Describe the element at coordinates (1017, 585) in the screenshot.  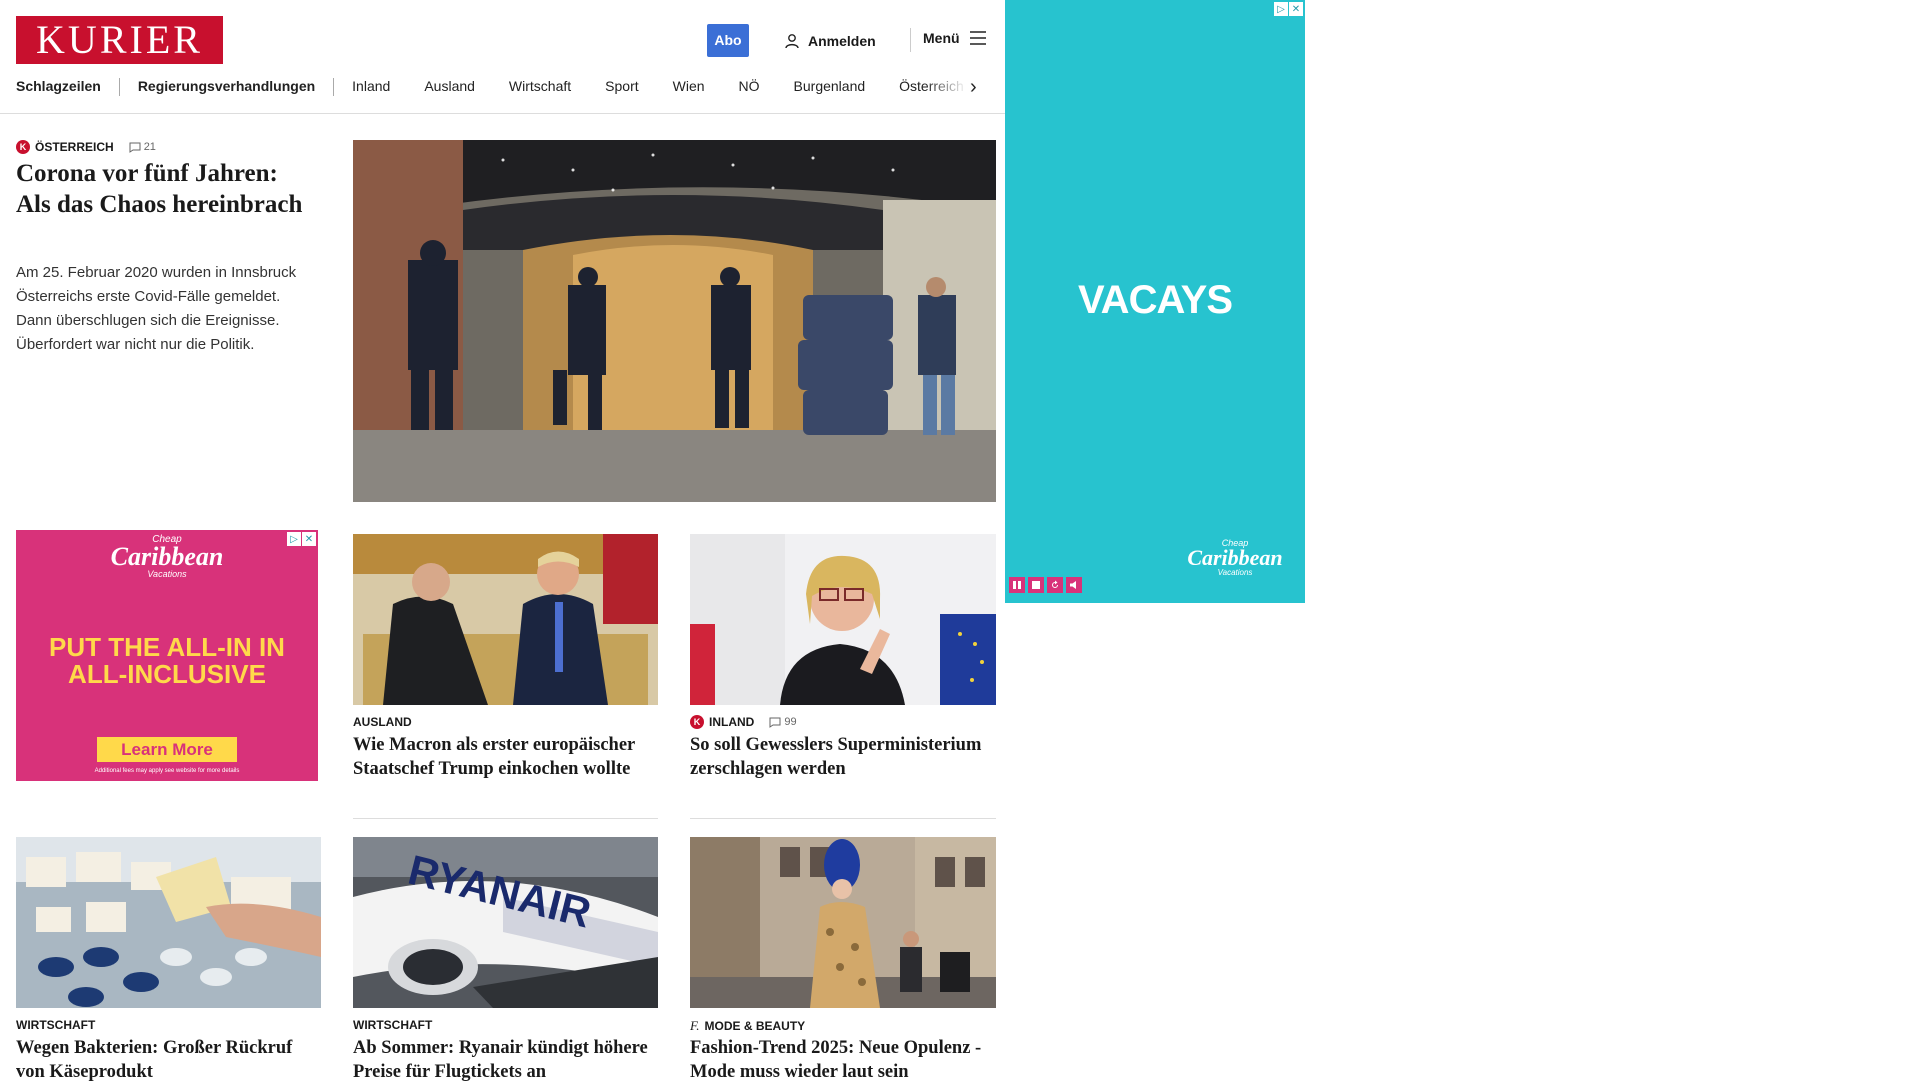
I see `pause-icon` at that location.